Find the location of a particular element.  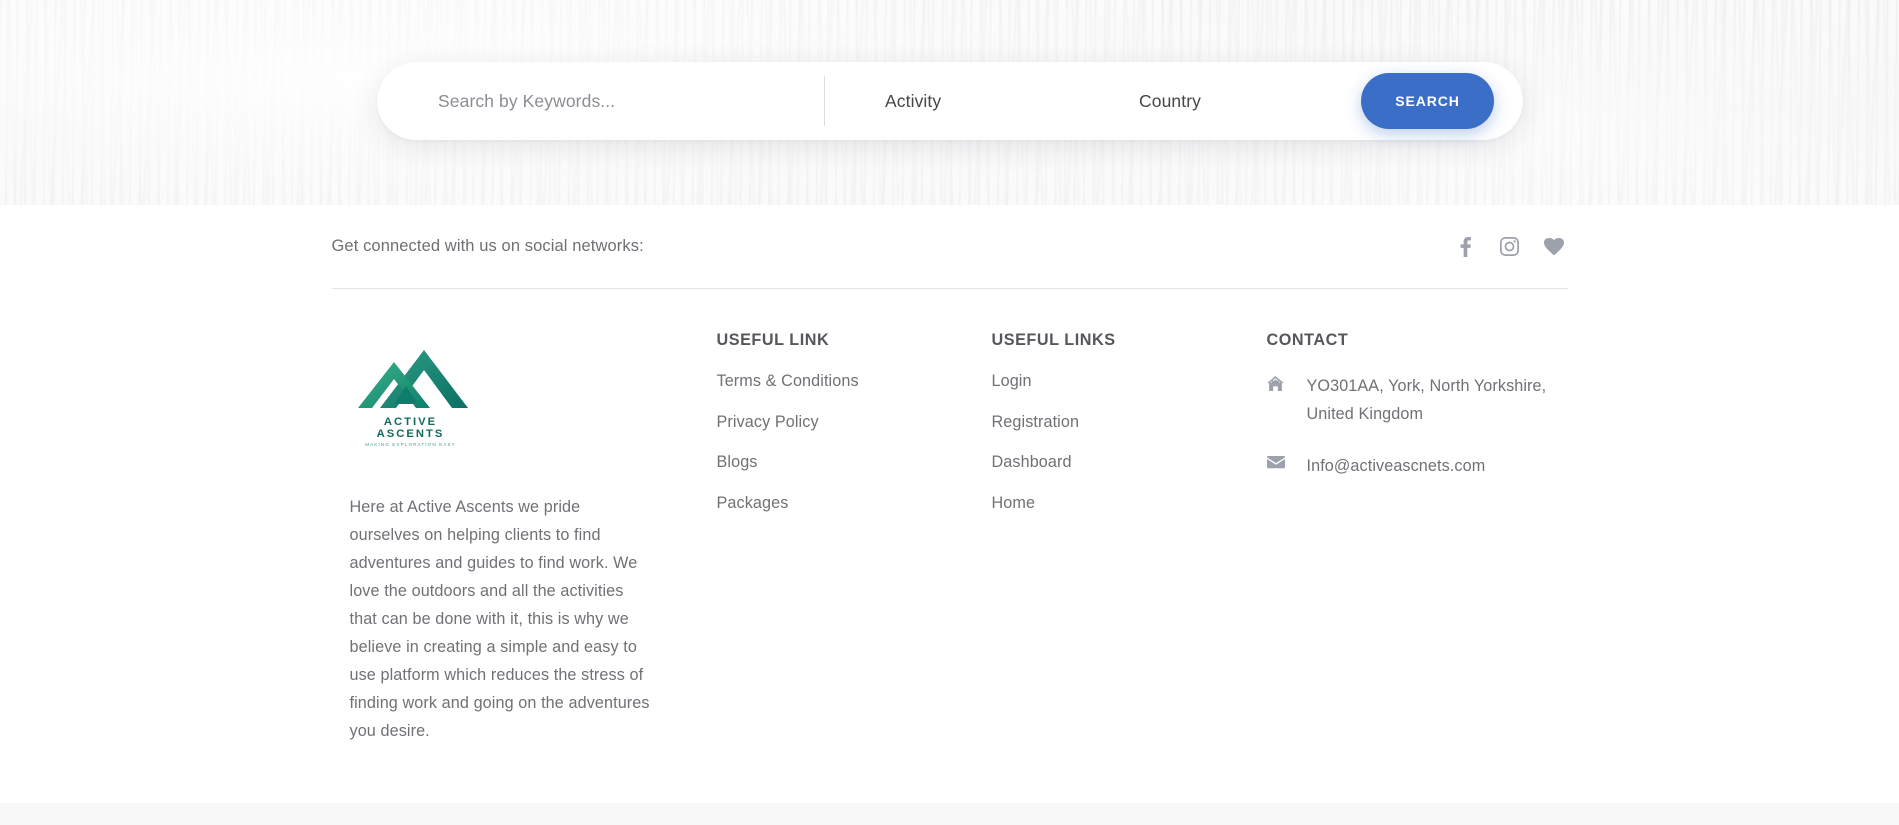

email-text: Info@activeascnets.com is located at coordinates (1437, 466).